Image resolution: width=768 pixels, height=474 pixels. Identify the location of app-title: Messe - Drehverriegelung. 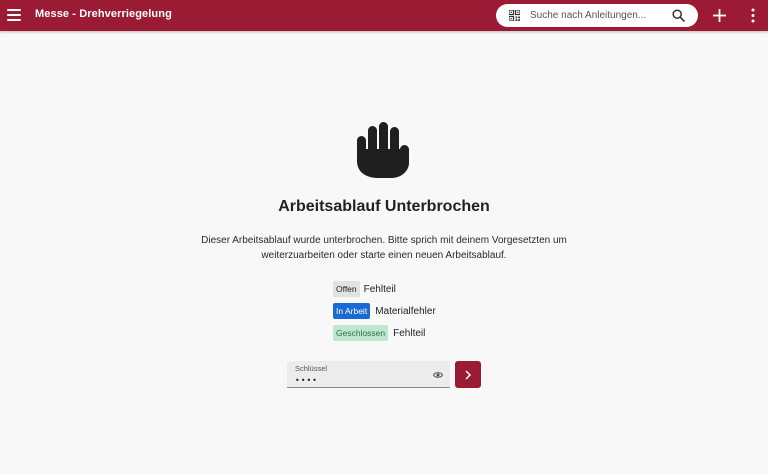
(103, 14).